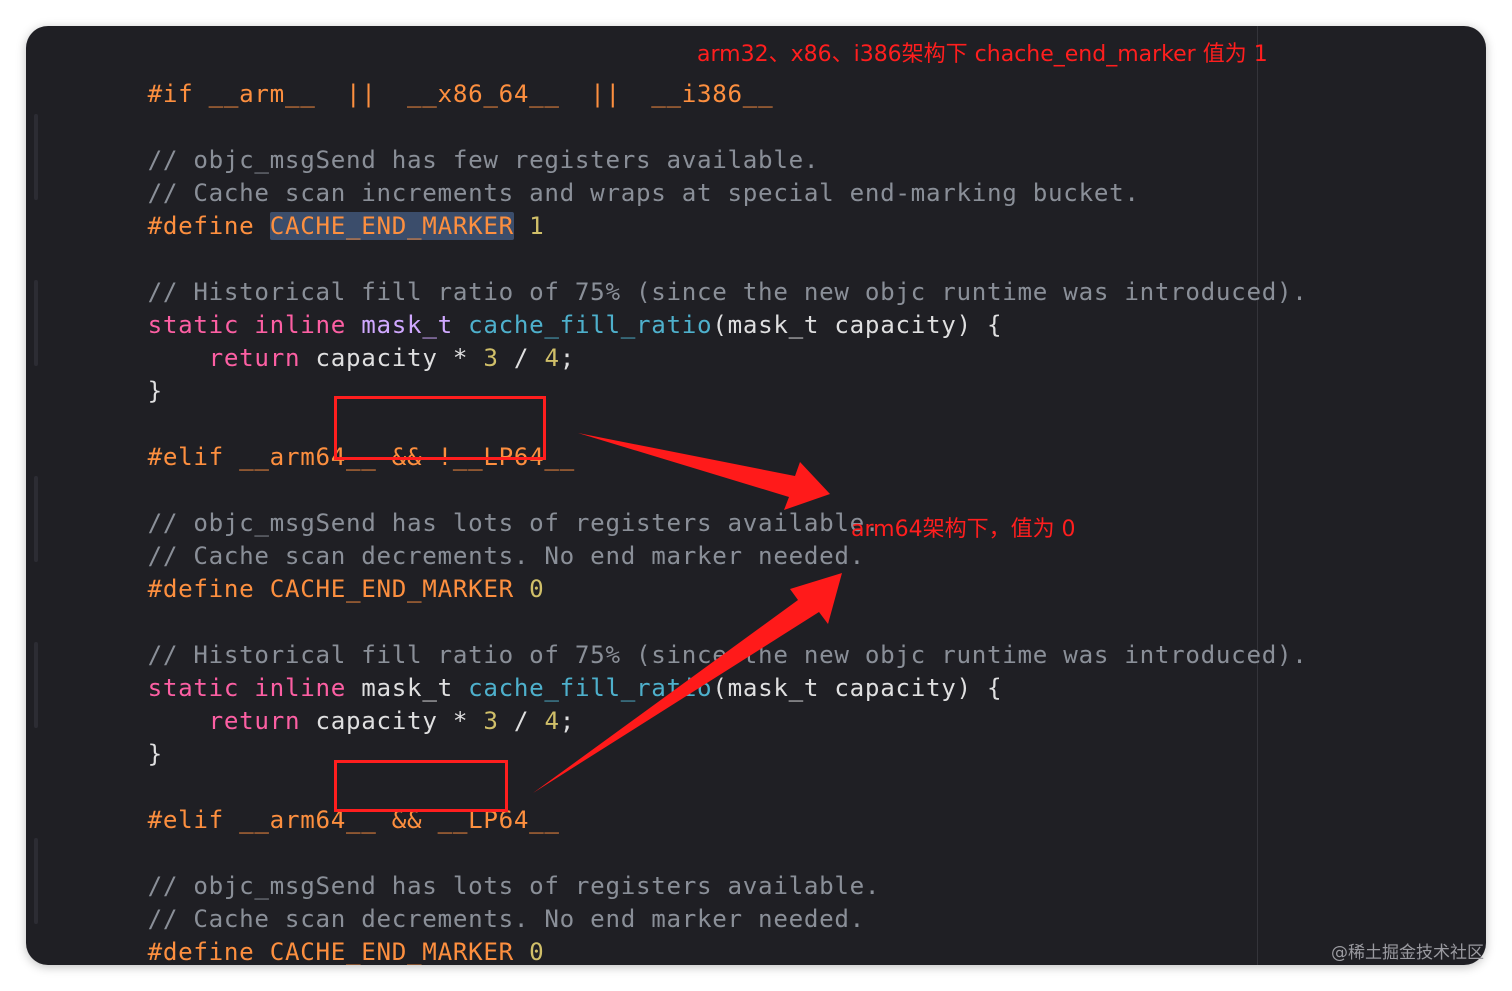 Image resolution: width=1512 pixels, height=991 pixels. I want to click on arrow-overlay, so click(687, 613).